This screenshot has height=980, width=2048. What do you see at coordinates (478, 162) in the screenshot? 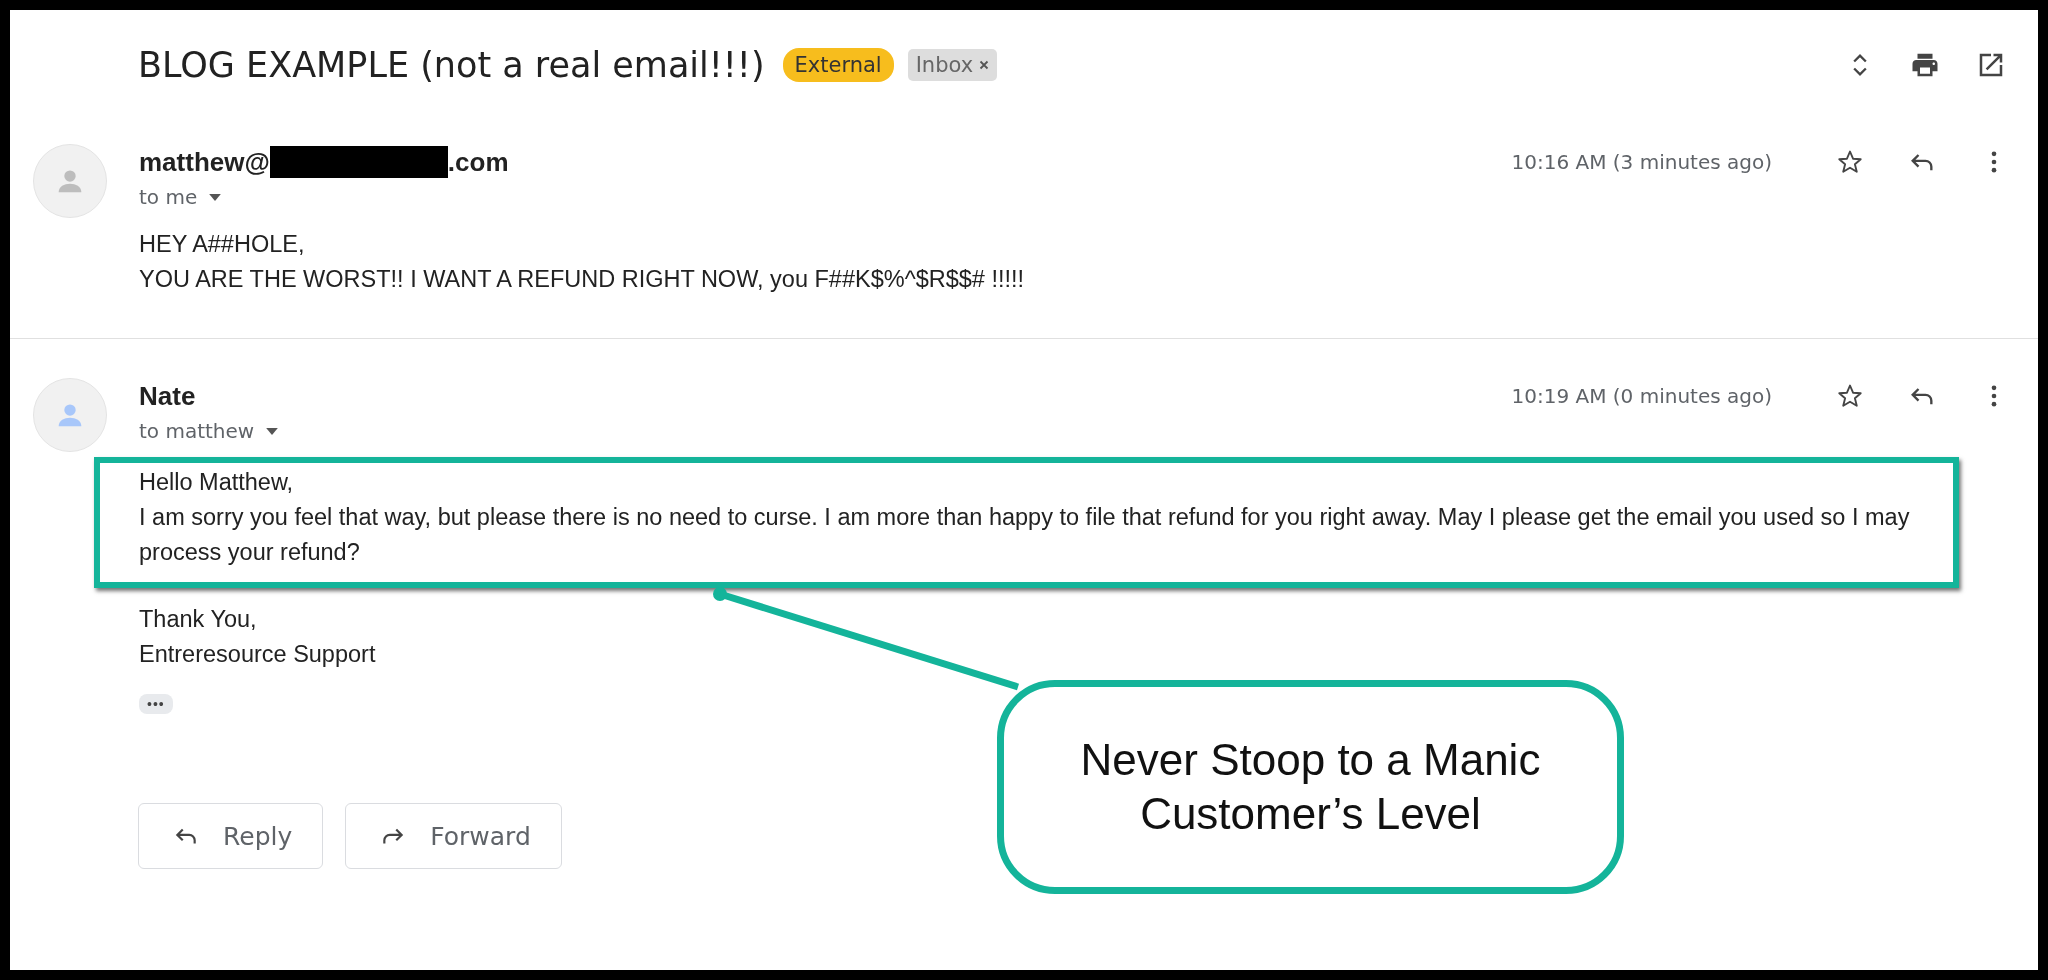
I see `sender-domain: .com` at bounding box center [478, 162].